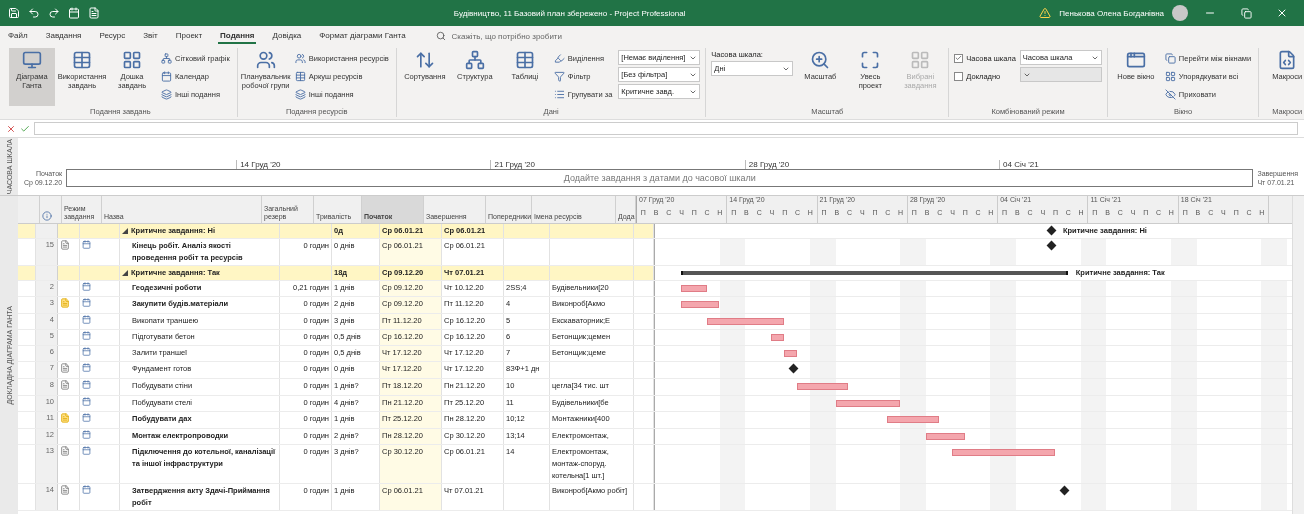 The width and height of the screenshot is (1304, 514). Describe the element at coordinates (1111, 13) in the screenshot. I see `user-name: Пенькова Олена Богданівна` at that location.